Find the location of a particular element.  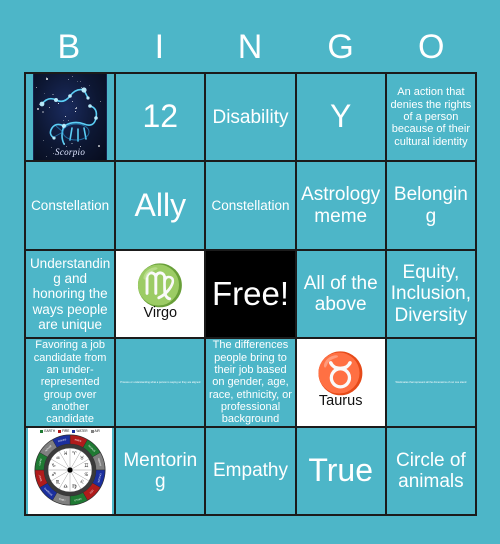

bingo-cell-label: Belonging is located at coordinates (430, 205).